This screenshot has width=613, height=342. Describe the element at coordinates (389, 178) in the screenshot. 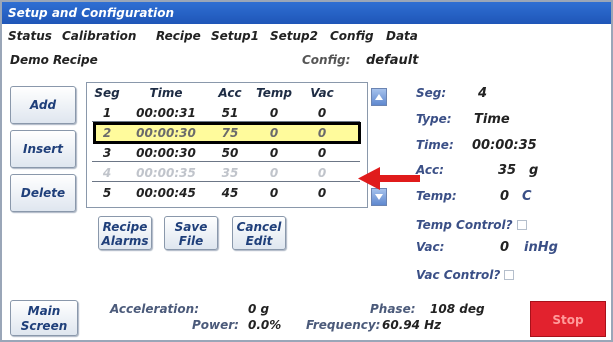

I see `pointer-arrow-icon` at that location.